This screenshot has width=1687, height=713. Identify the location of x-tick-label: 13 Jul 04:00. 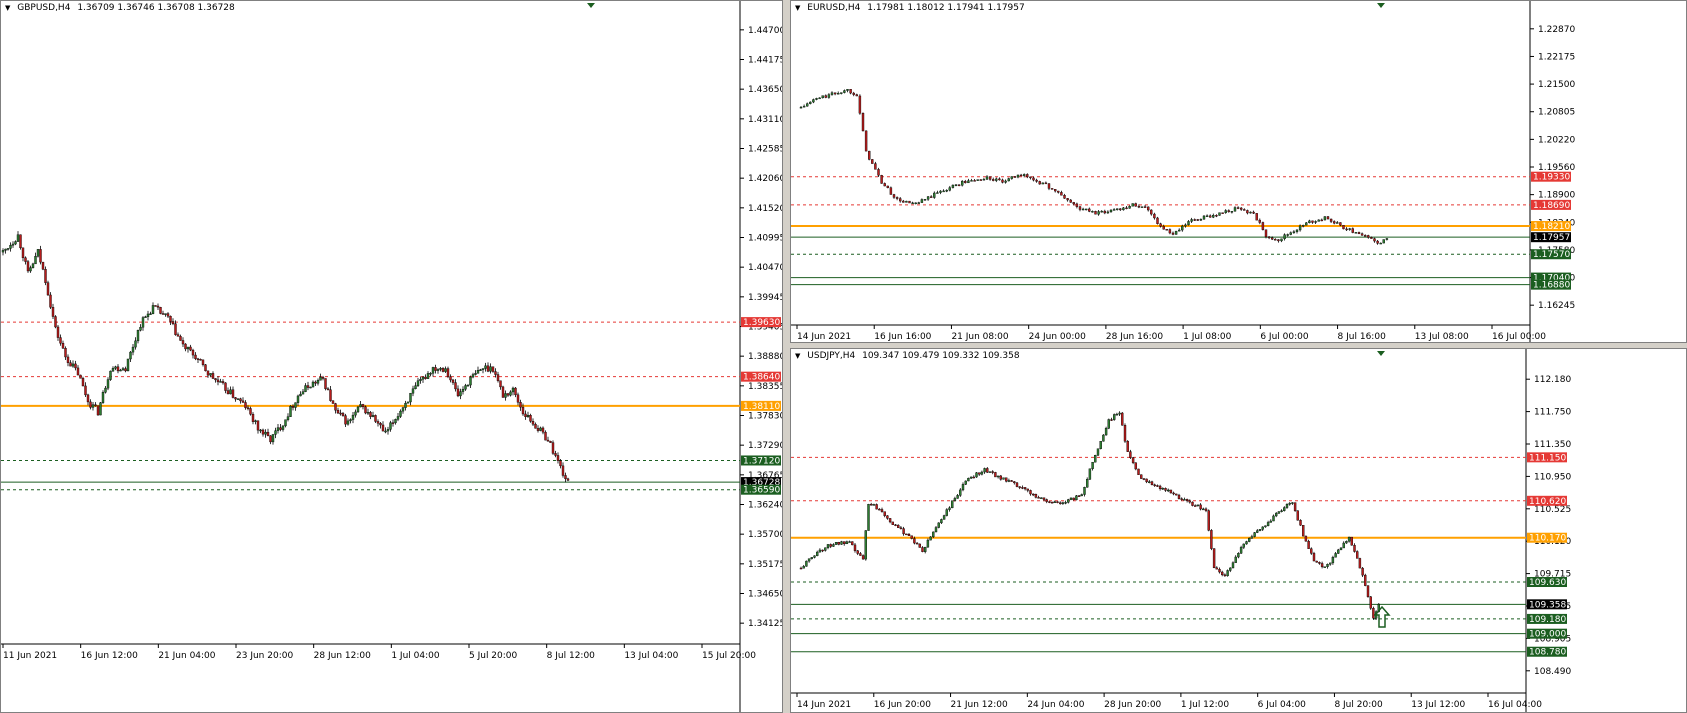
(651, 656).